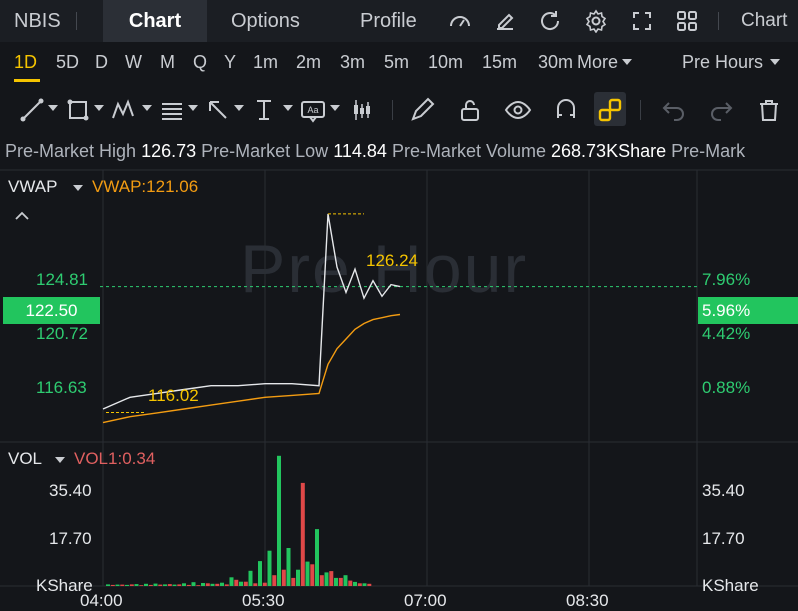  What do you see at coordinates (392, 260) in the screenshot?
I see `high-price-marker: 126.24` at bounding box center [392, 260].